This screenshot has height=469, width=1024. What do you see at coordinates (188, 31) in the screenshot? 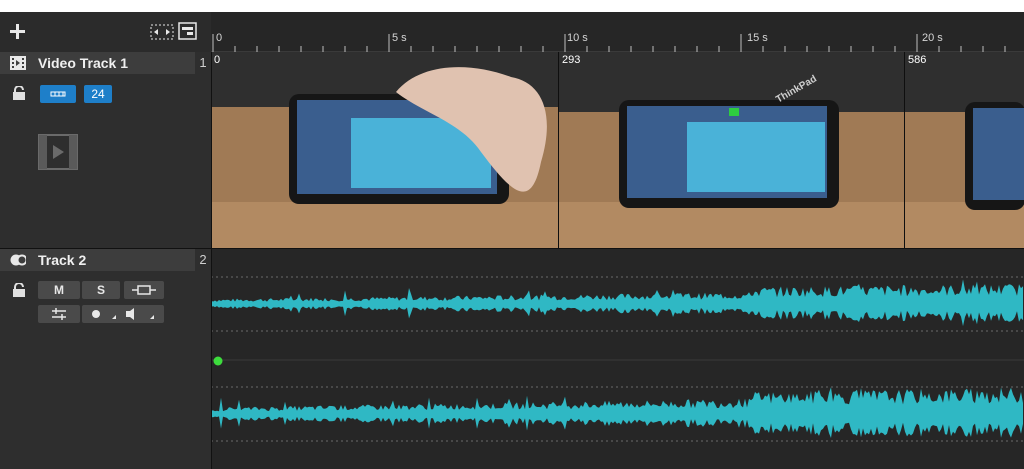
I see `panel-icon` at bounding box center [188, 31].